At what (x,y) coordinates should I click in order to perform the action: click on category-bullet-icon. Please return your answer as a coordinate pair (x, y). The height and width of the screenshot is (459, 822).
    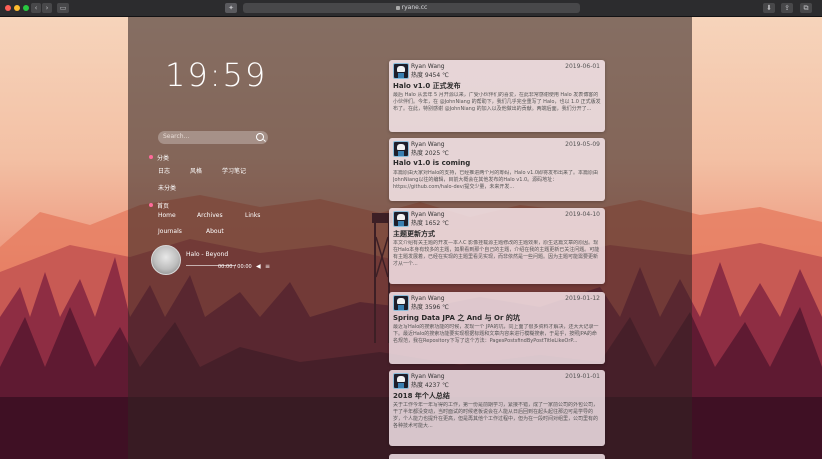
    Looking at the image, I should click on (151, 157).